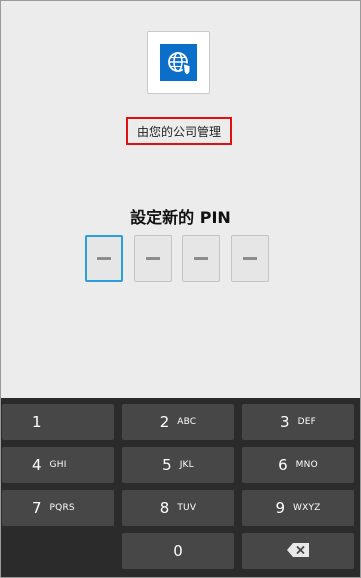 The image size is (361, 578). Describe the element at coordinates (306, 465) in the screenshot. I see `key-letters: MNO` at that location.